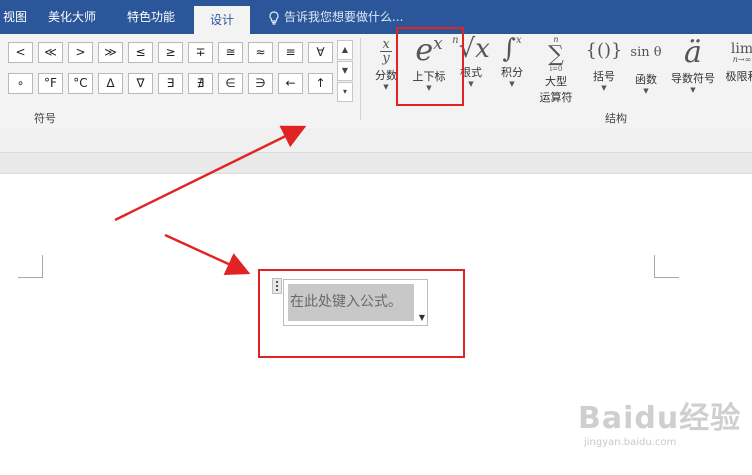  I want to click on symbol-button: ∄, so click(200, 83).